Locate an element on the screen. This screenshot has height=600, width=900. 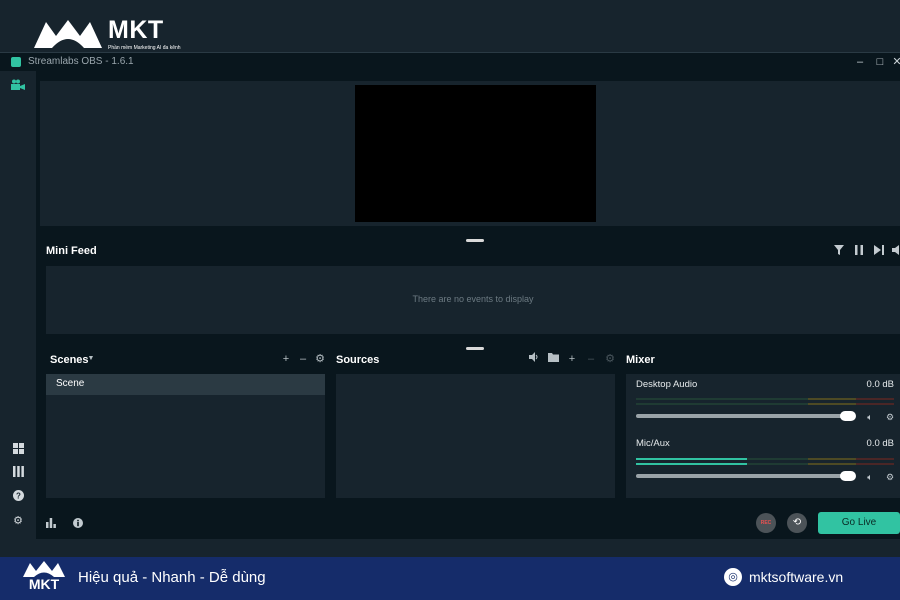
go-live-button: Go Live is located at coordinates (859, 523).